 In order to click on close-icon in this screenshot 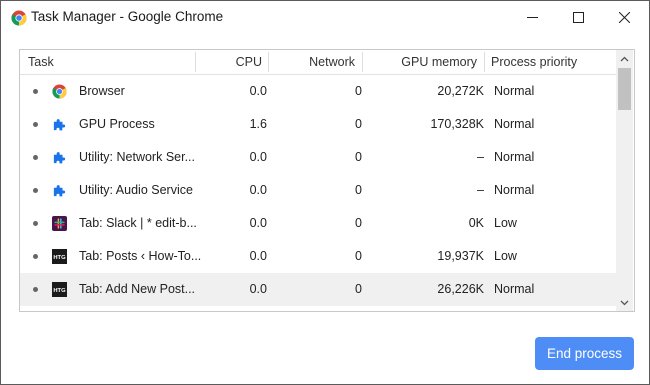, I will do `click(624, 17)`.